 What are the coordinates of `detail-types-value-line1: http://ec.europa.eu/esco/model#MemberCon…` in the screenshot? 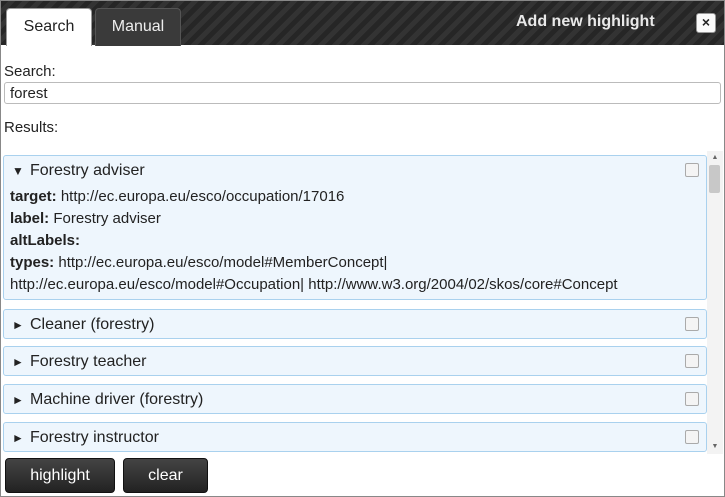 It's located at (223, 262).